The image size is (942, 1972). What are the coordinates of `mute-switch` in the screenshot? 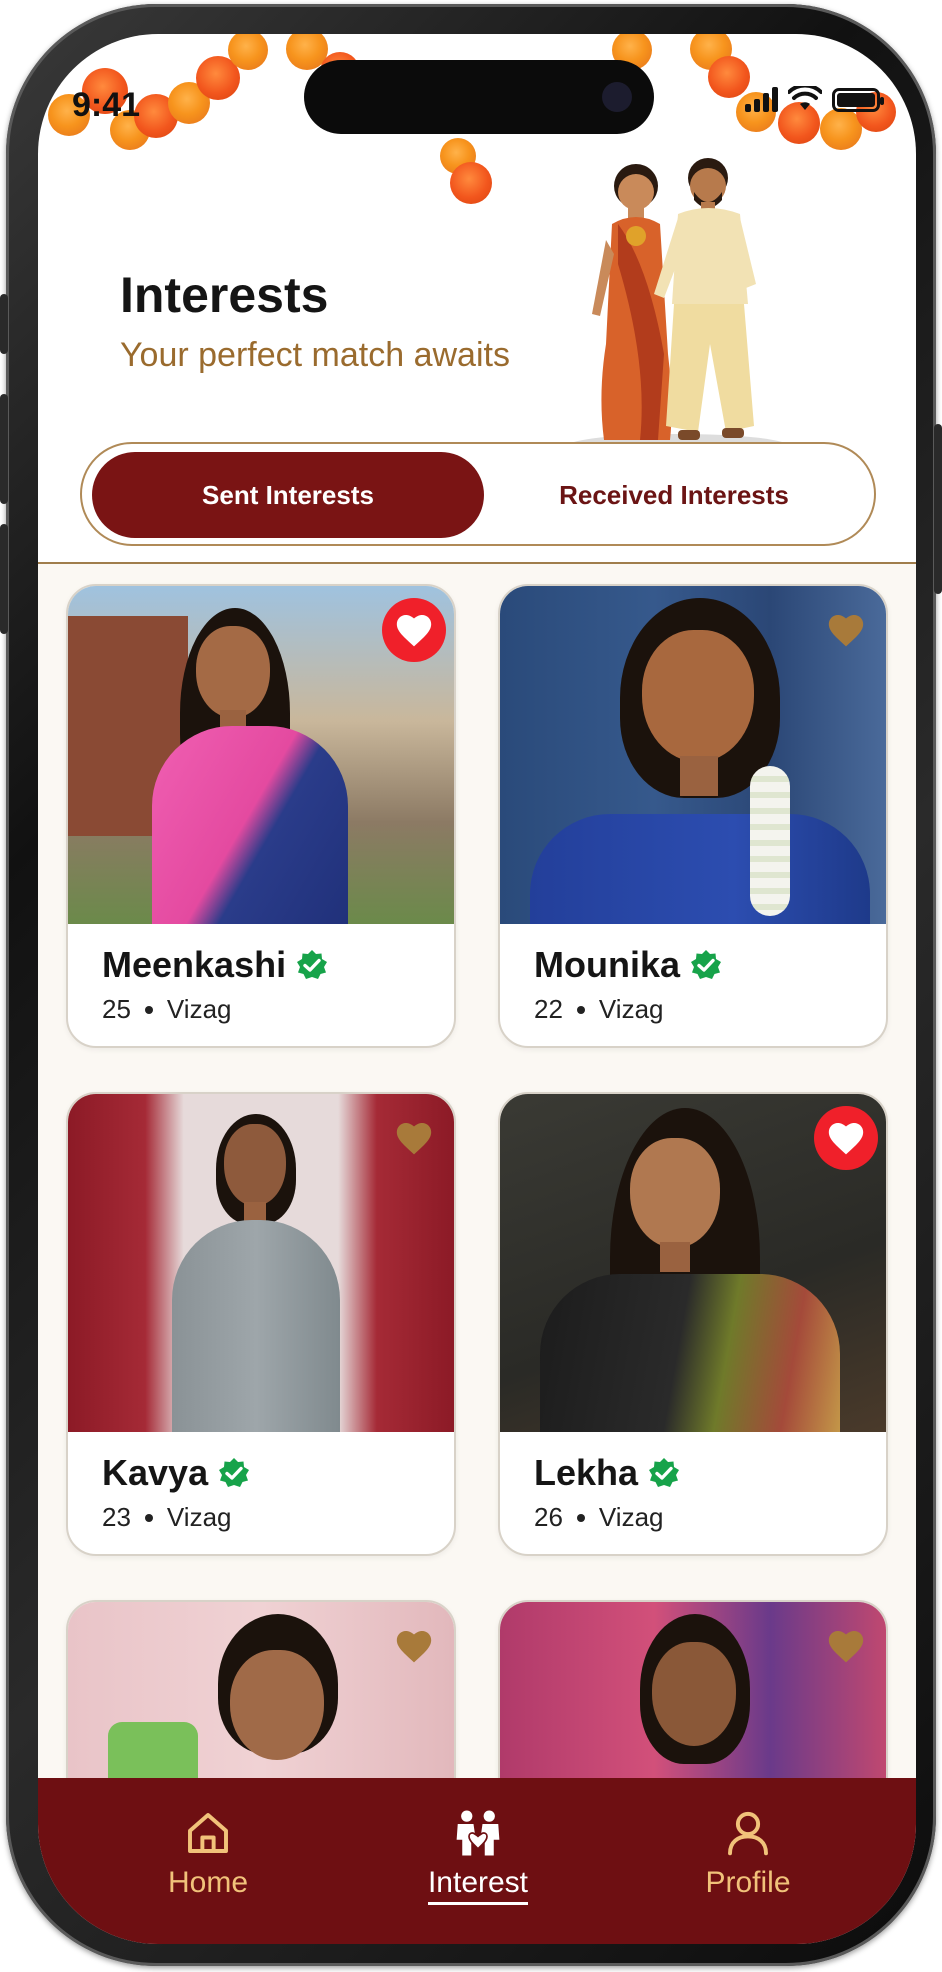 It's located at (4, 324).